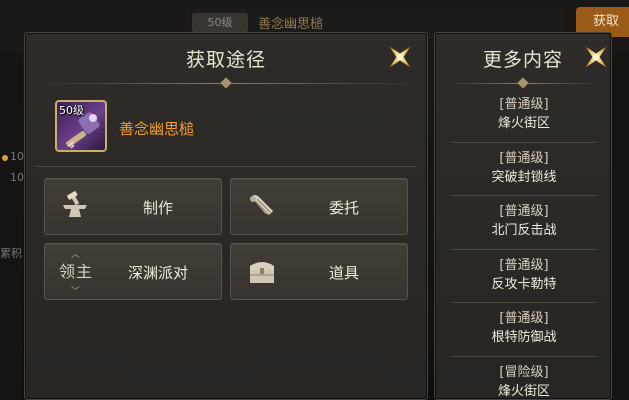 This screenshot has height=400, width=629. What do you see at coordinates (319, 206) in the screenshot?
I see `commission-button: 委托` at bounding box center [319, 206].